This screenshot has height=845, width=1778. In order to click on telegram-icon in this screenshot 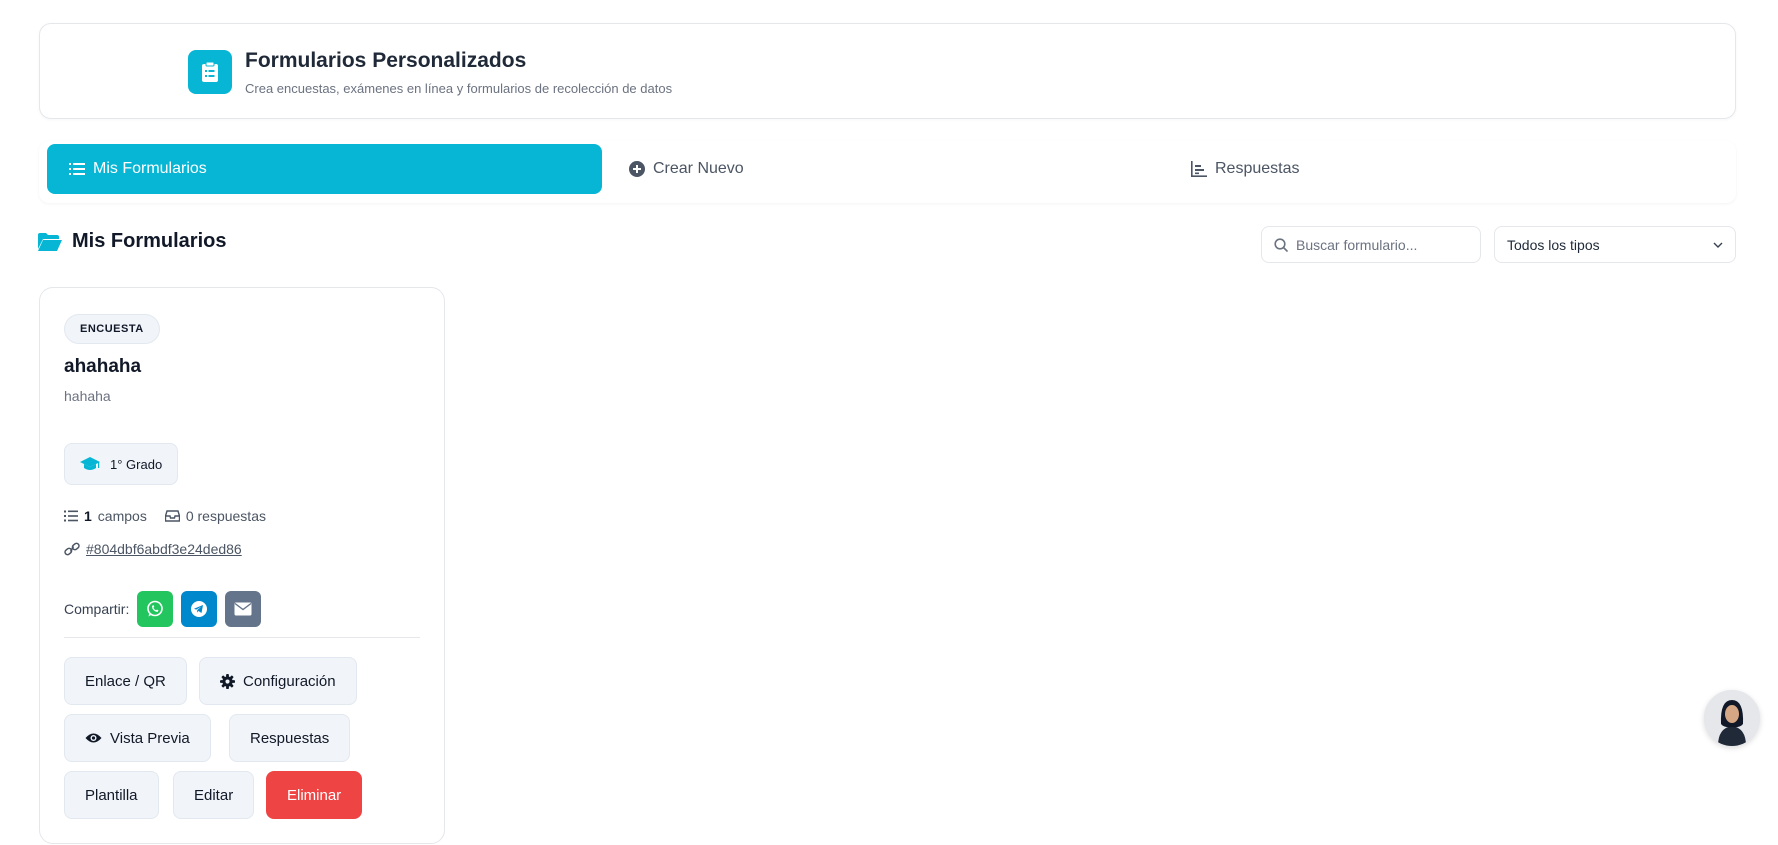, I will do `click(199, 609)`.